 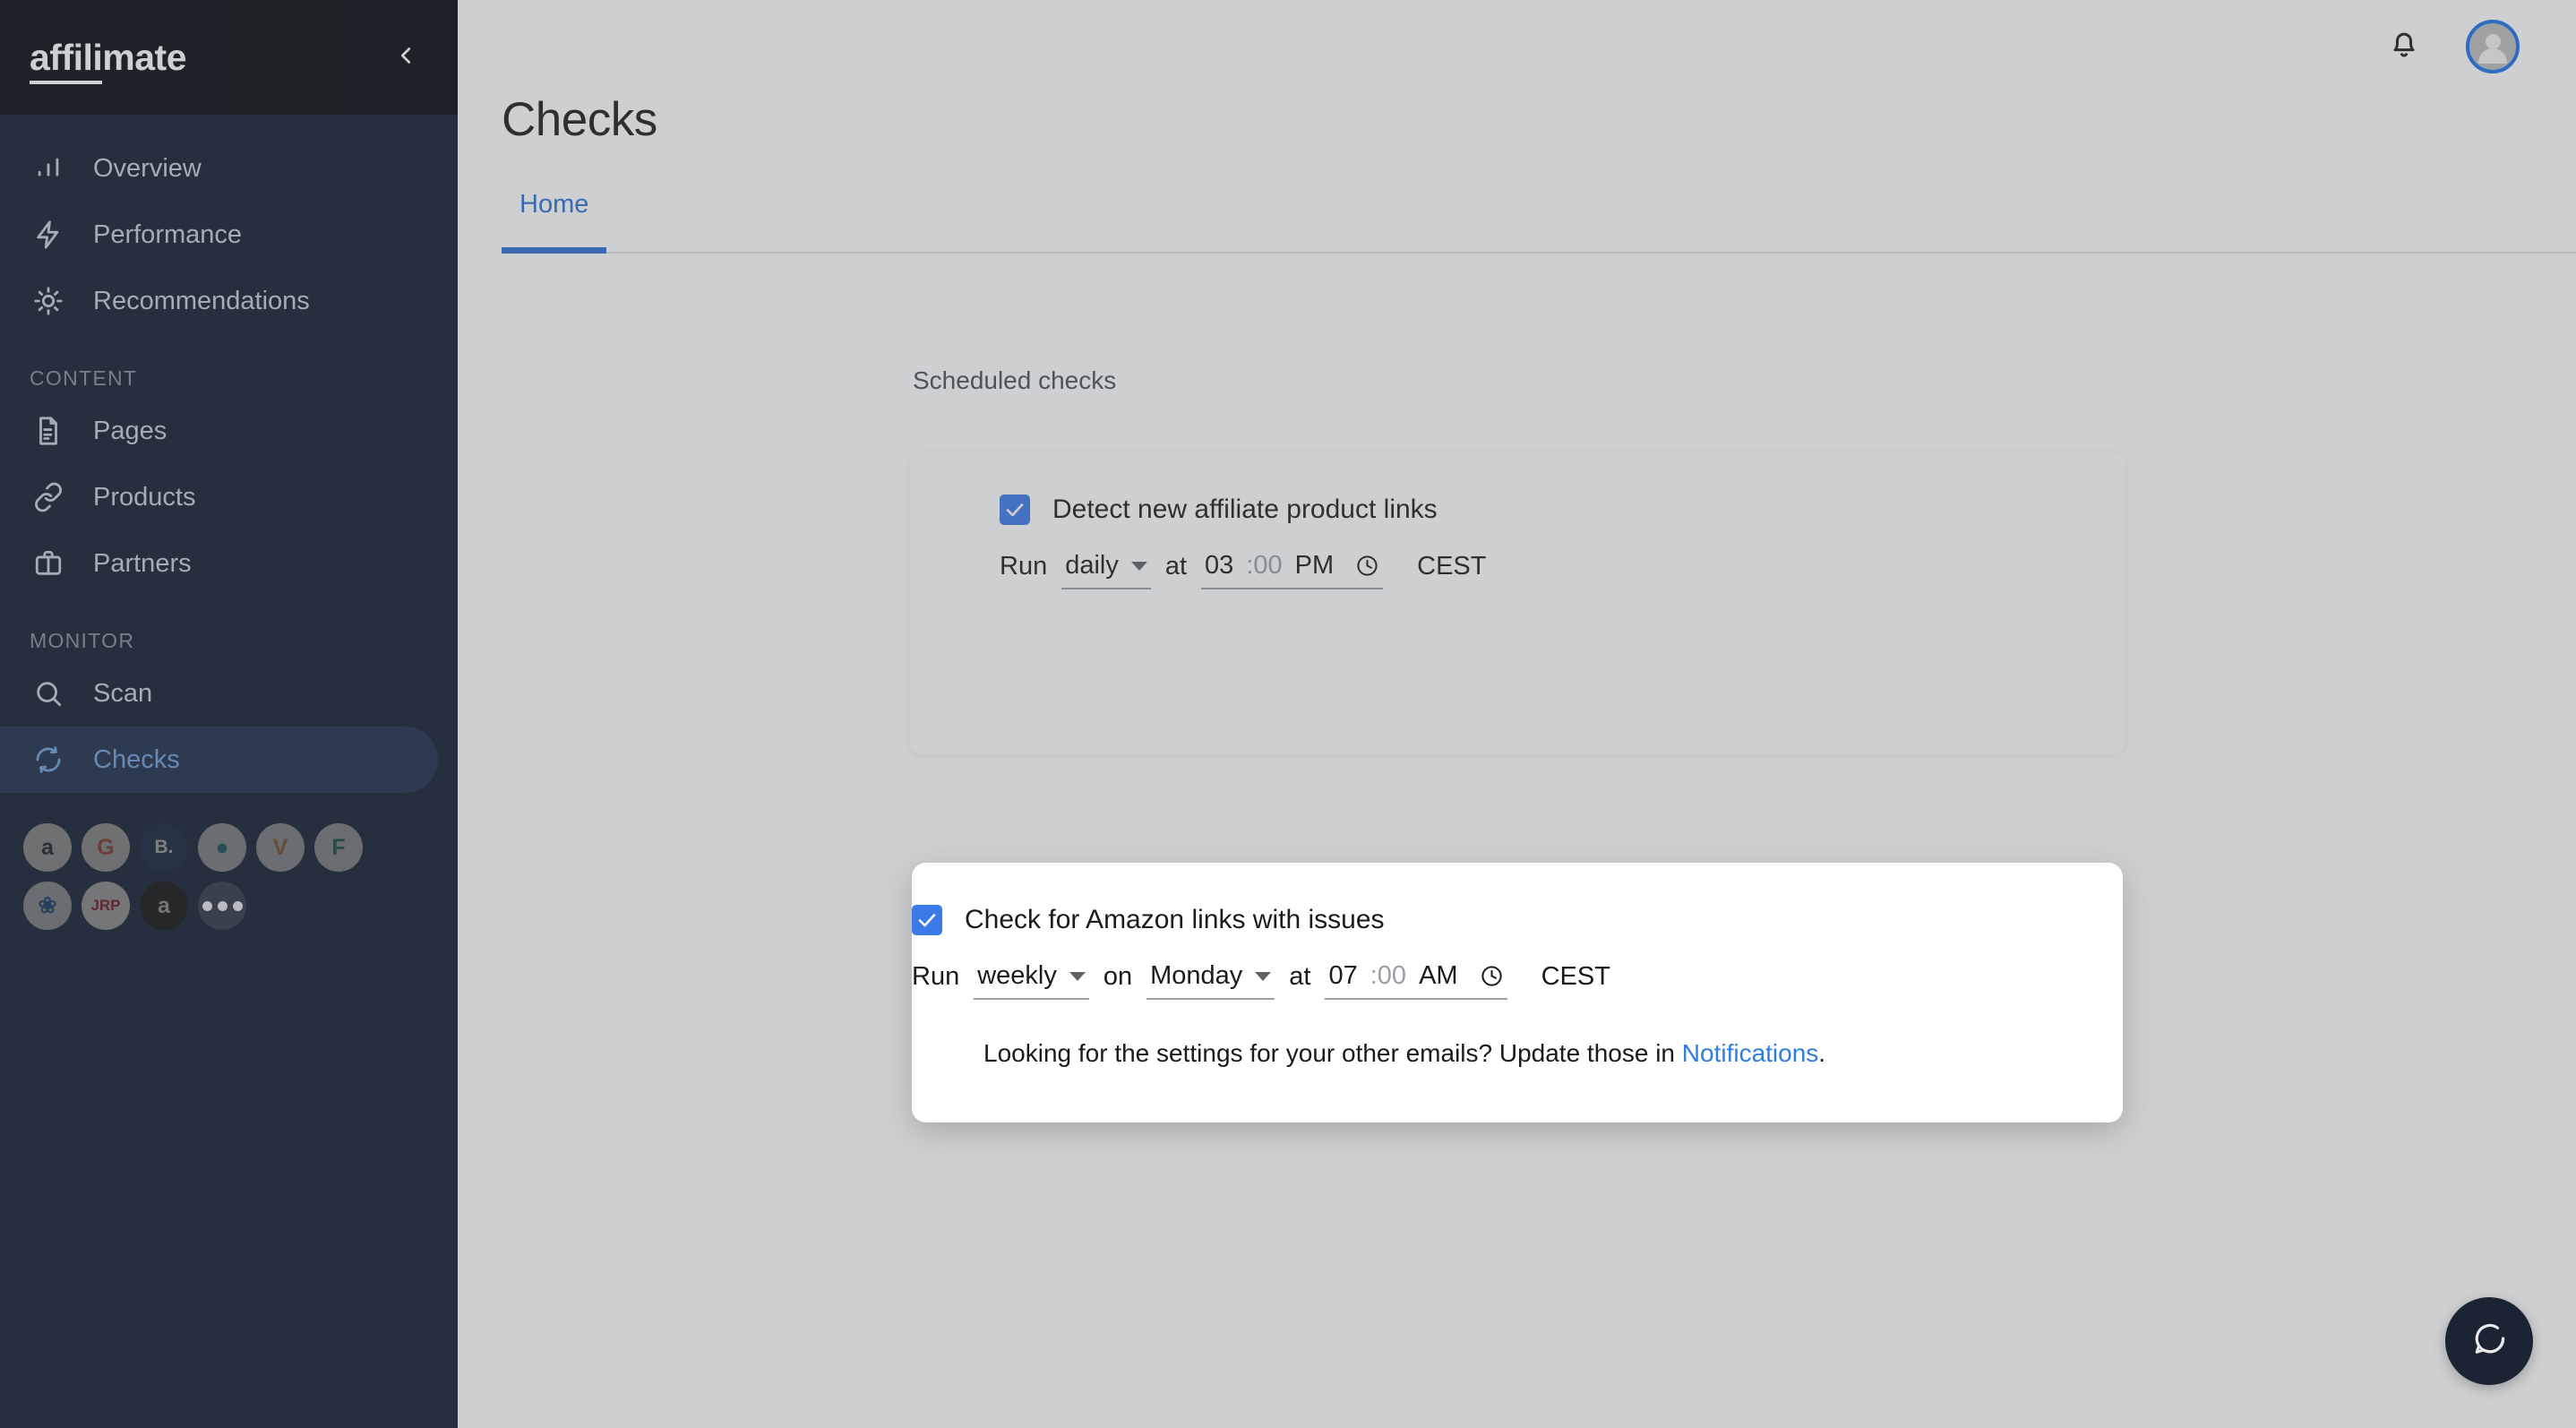 I want to click on tab-home: Home, so click(x=554, y=218).